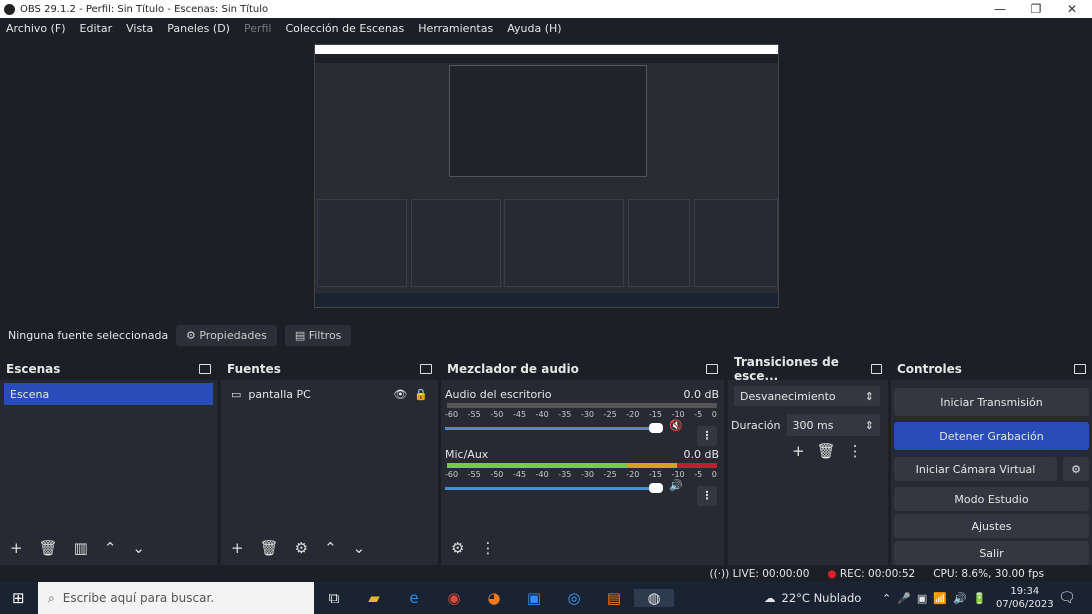 This screenshot has height=614, width=1092. I want to click on menu-paneles: Paneles (D), so click(198, 28).